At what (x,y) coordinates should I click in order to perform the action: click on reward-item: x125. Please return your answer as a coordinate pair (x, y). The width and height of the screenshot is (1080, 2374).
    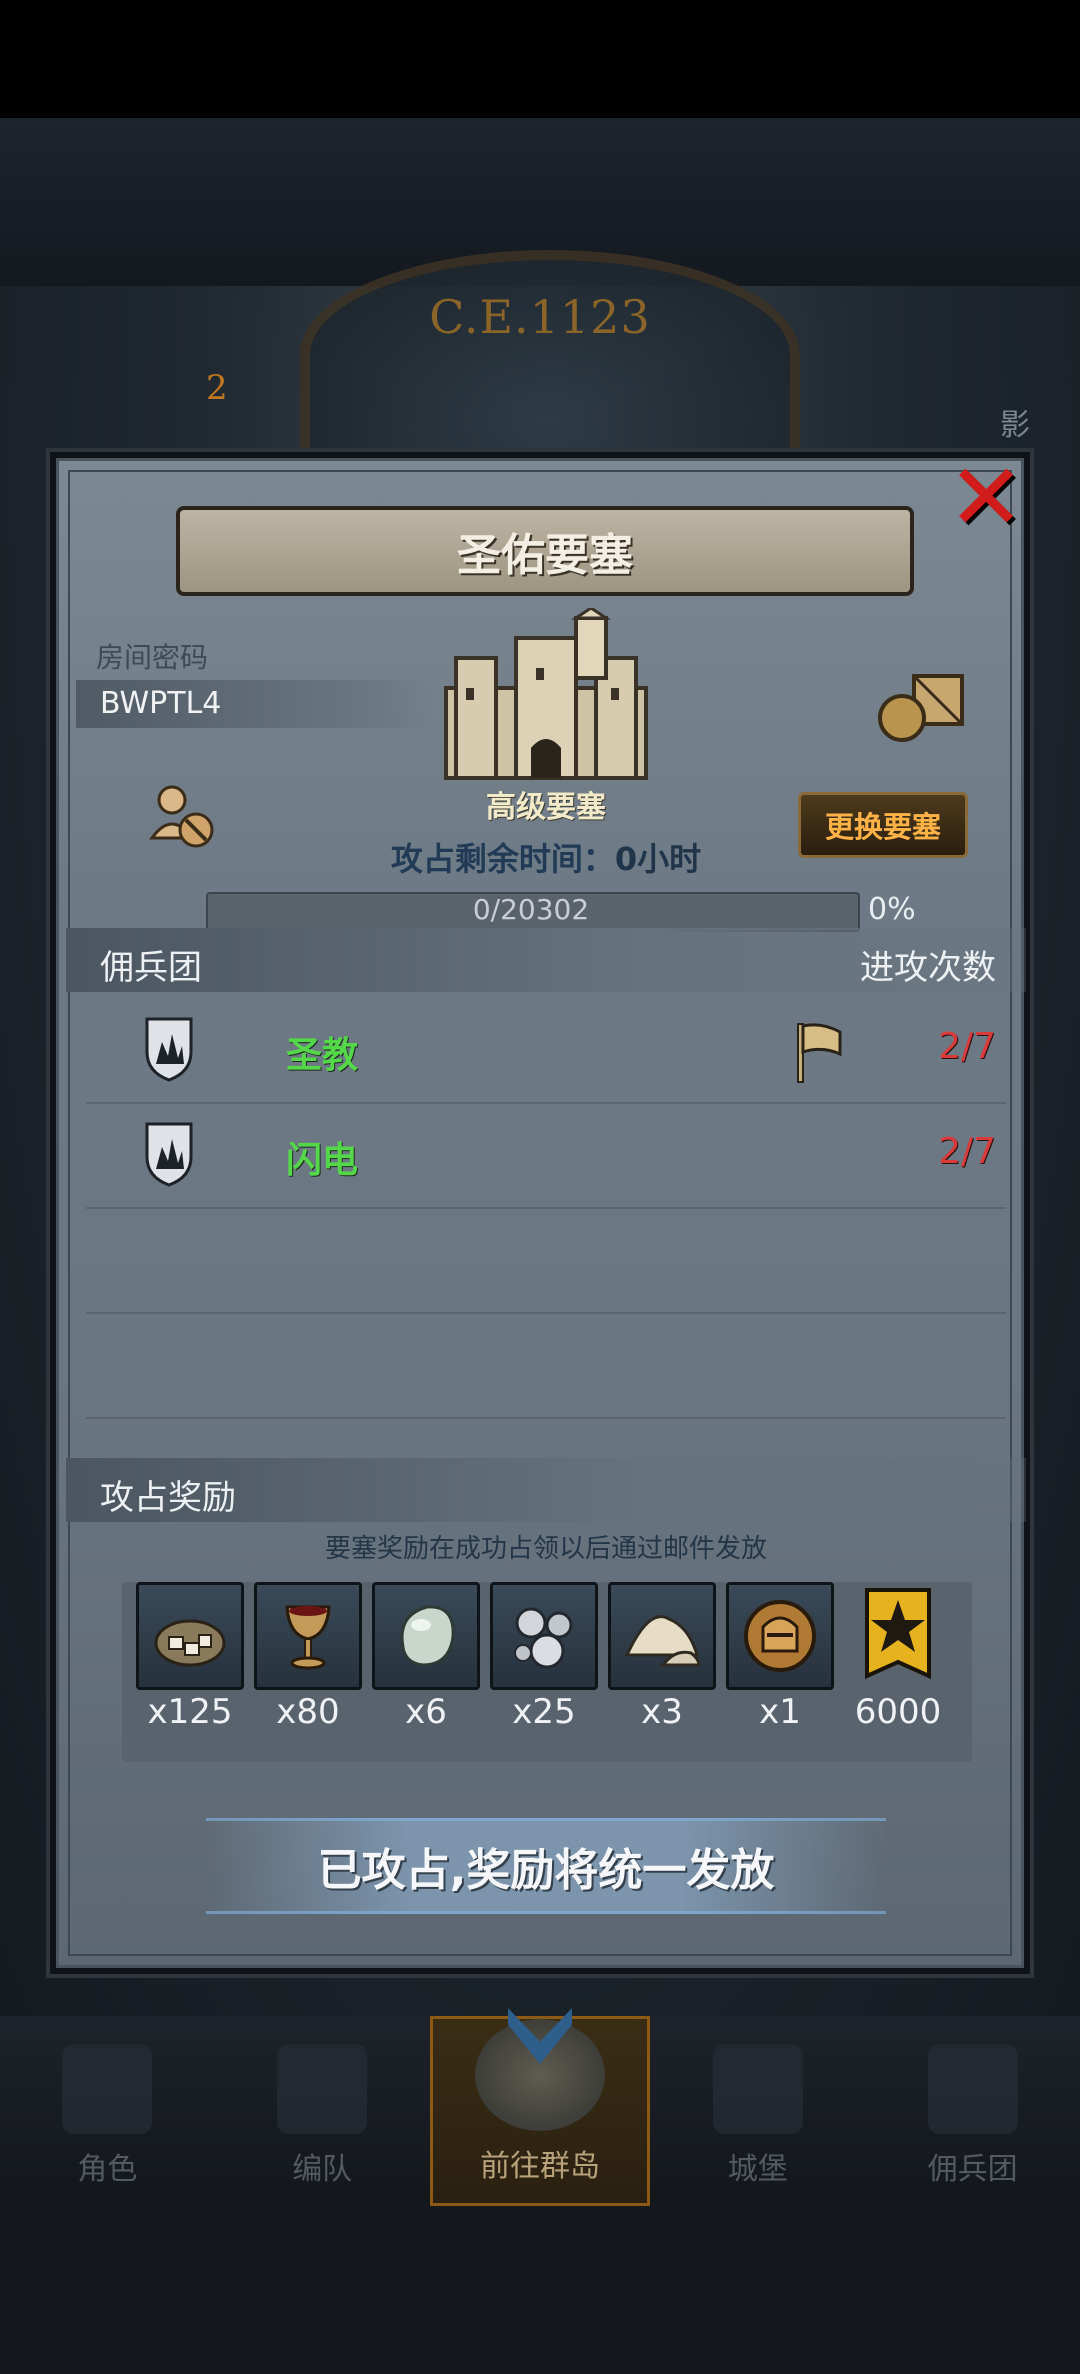
    Looking at the image, I should click on (190, 1657).